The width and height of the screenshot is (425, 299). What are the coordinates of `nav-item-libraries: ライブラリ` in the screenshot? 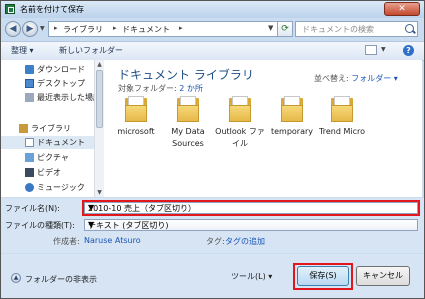 It's located at (48, 128).